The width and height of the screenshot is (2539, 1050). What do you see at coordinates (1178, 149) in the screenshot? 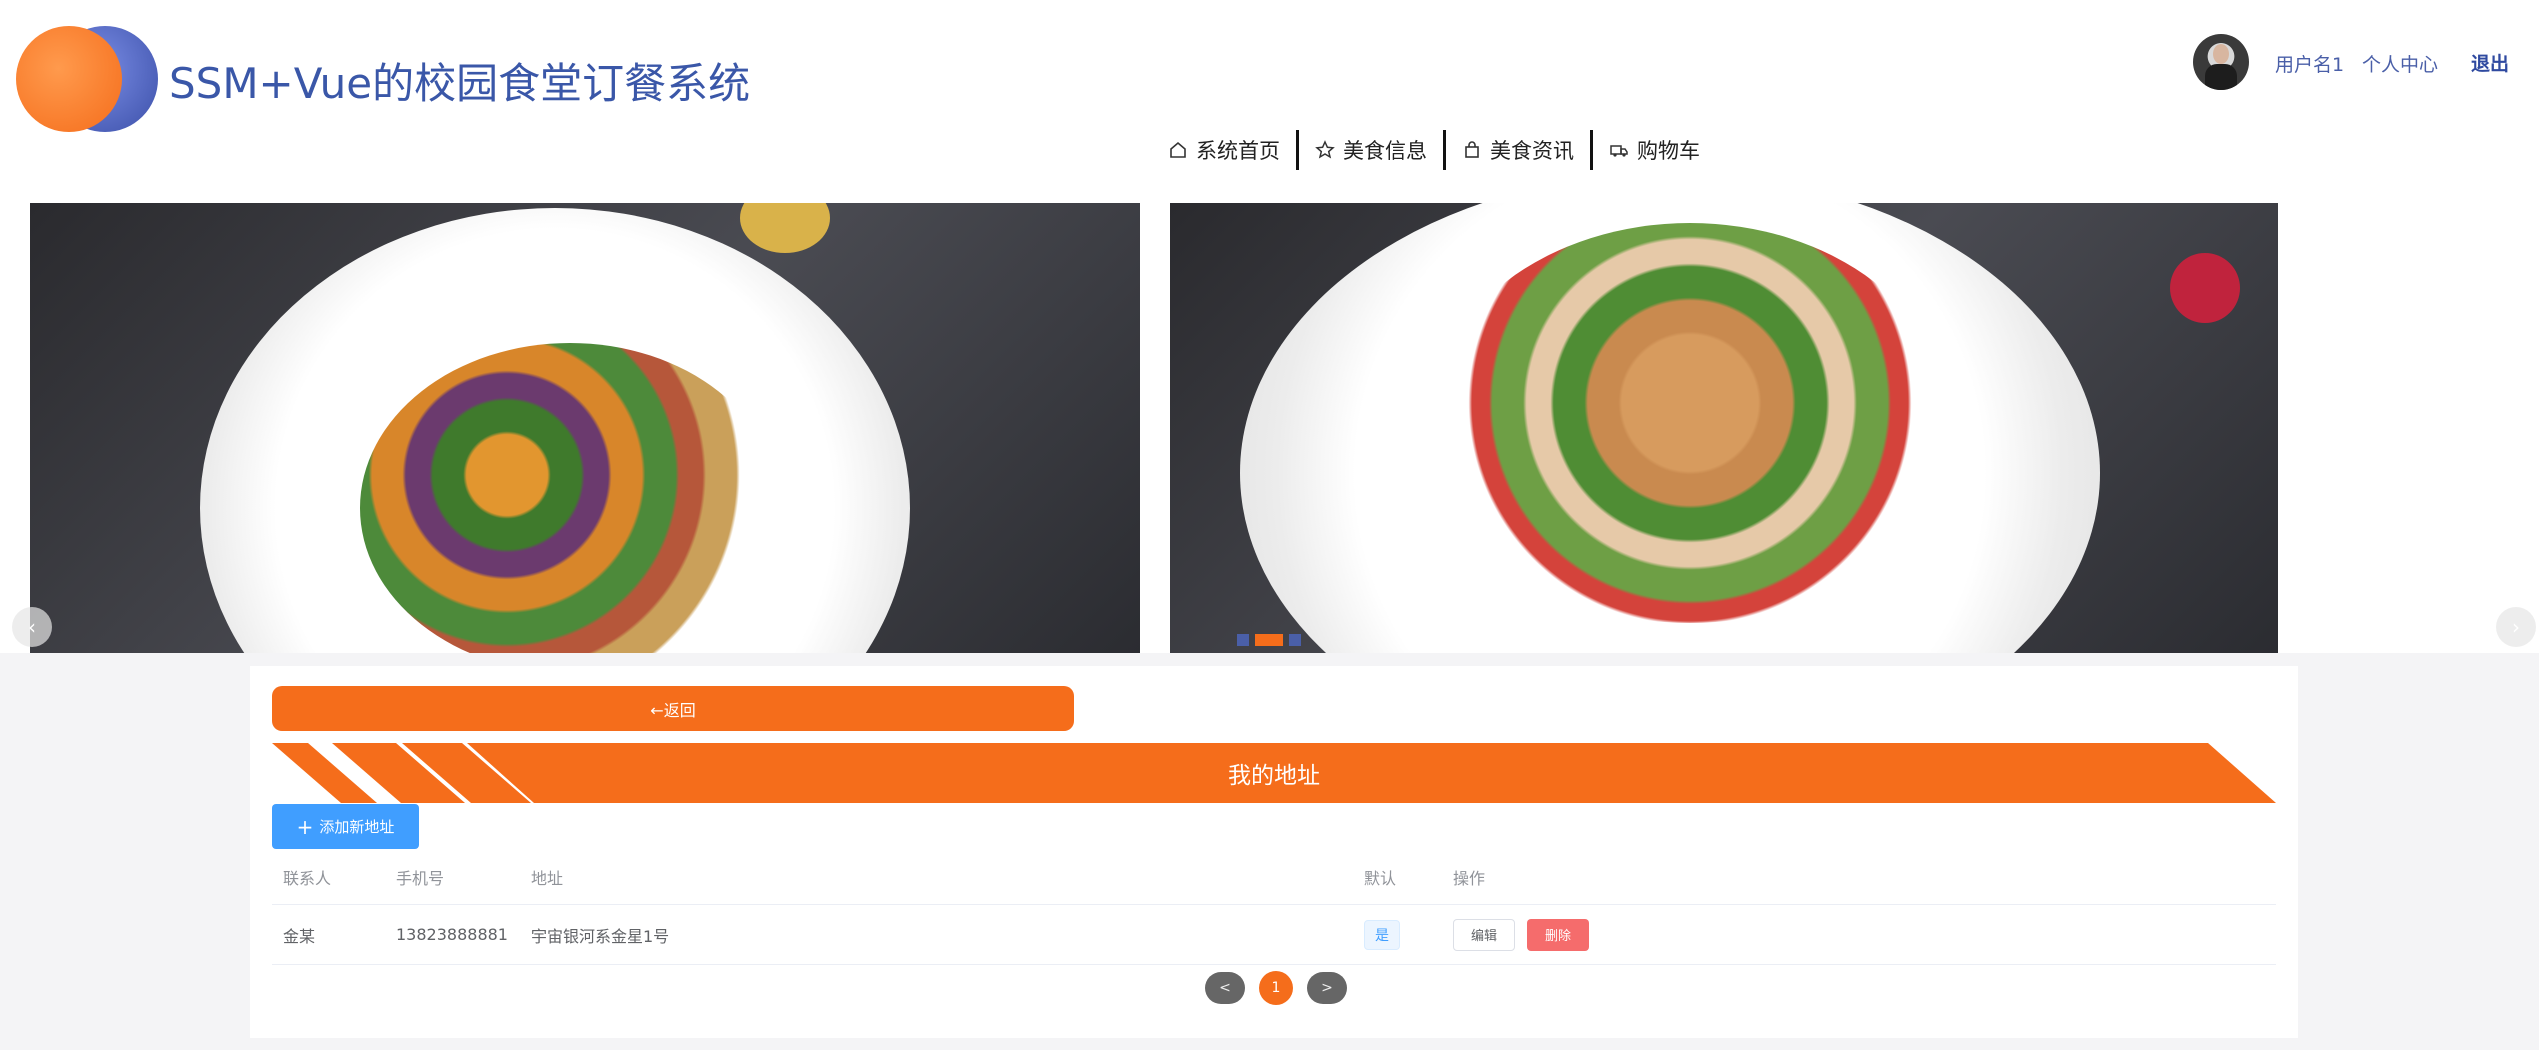
I see `home-icon` at bounding box center [1178, 149].